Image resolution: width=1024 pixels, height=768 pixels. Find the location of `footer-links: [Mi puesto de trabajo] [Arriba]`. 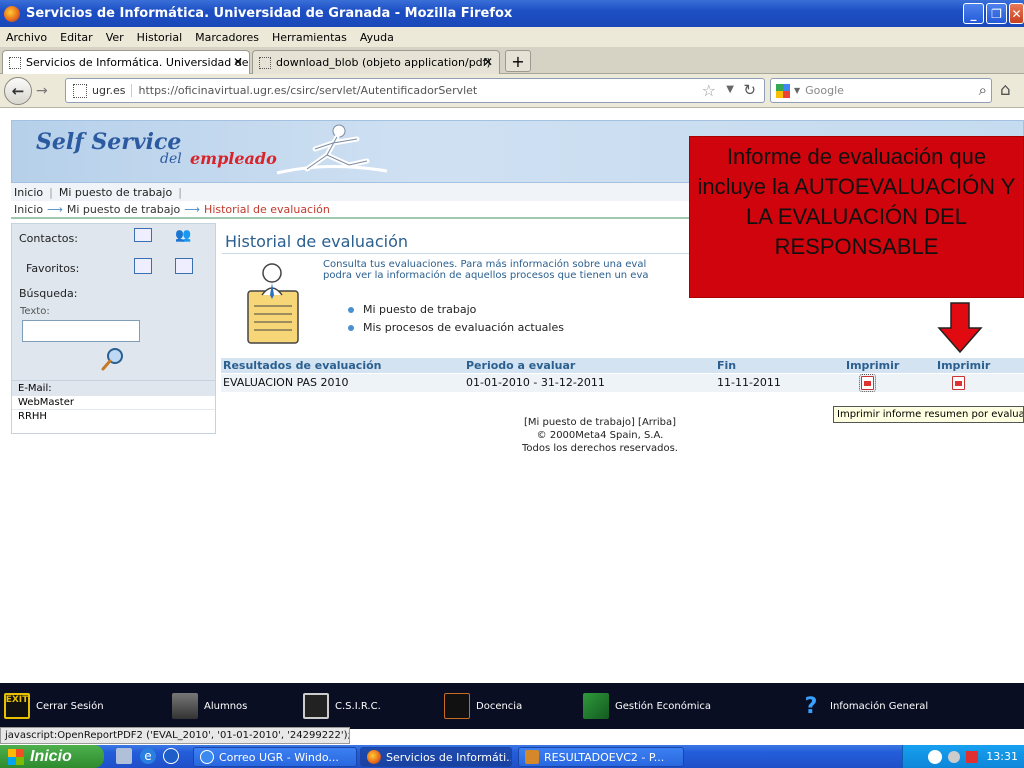

footer-links: [Mi puesto de trabajo] [Arriba] is located at coordinates (600, 422).